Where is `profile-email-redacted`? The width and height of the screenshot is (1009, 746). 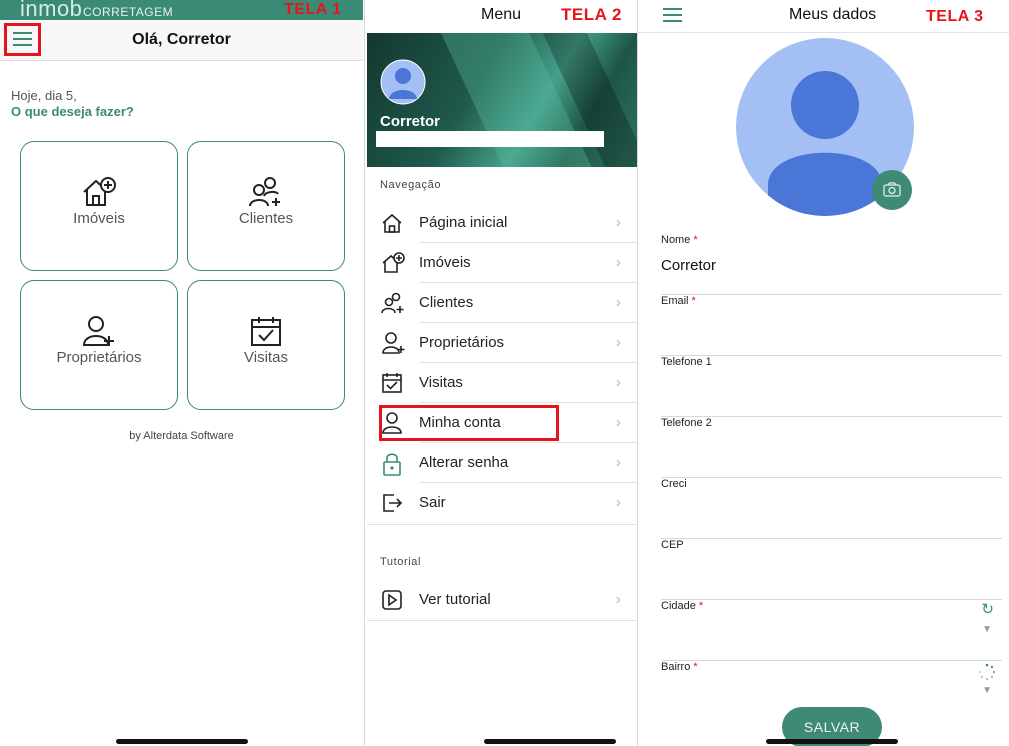 profile-email-redacted is located at coordinates (490, 139).